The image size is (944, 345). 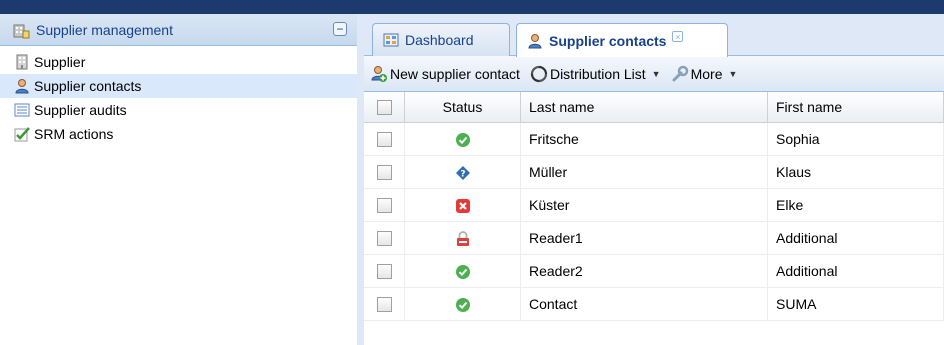 I want to click on table-row: Küster Elke, so click(x=654, y=205).